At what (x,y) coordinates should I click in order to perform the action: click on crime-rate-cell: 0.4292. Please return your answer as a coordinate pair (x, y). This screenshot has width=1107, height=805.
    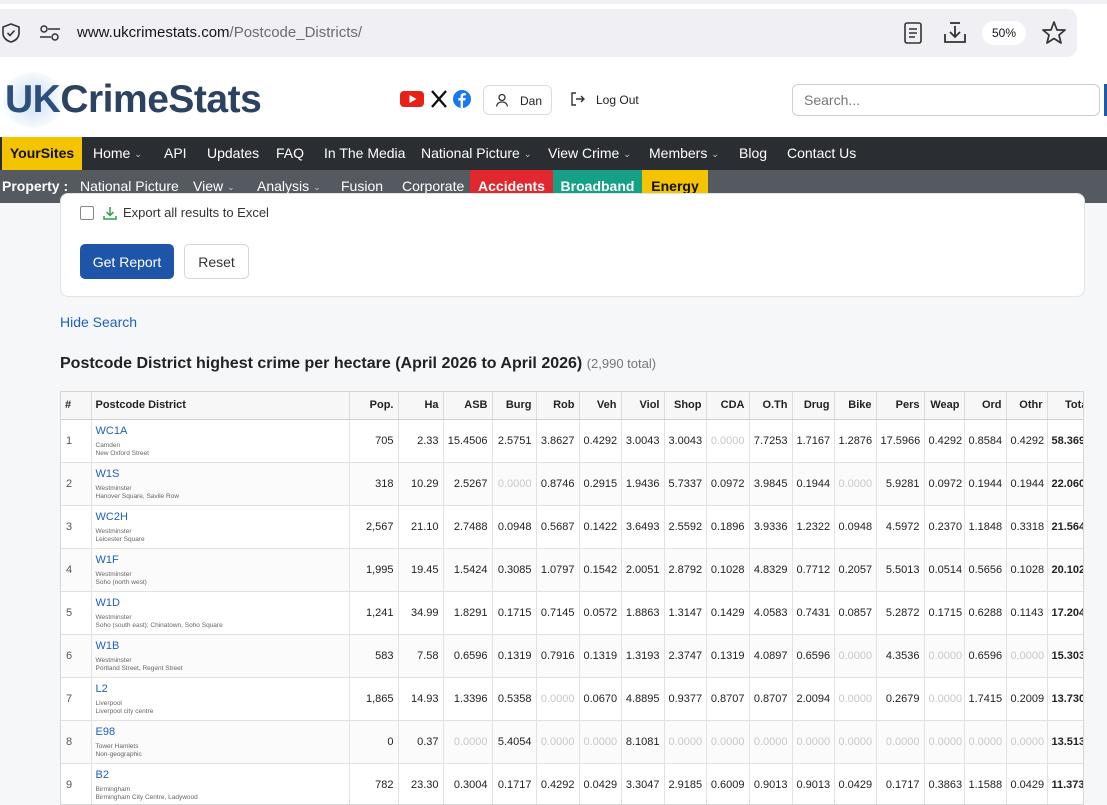
    Looking at the image, I should click on (944, 441).